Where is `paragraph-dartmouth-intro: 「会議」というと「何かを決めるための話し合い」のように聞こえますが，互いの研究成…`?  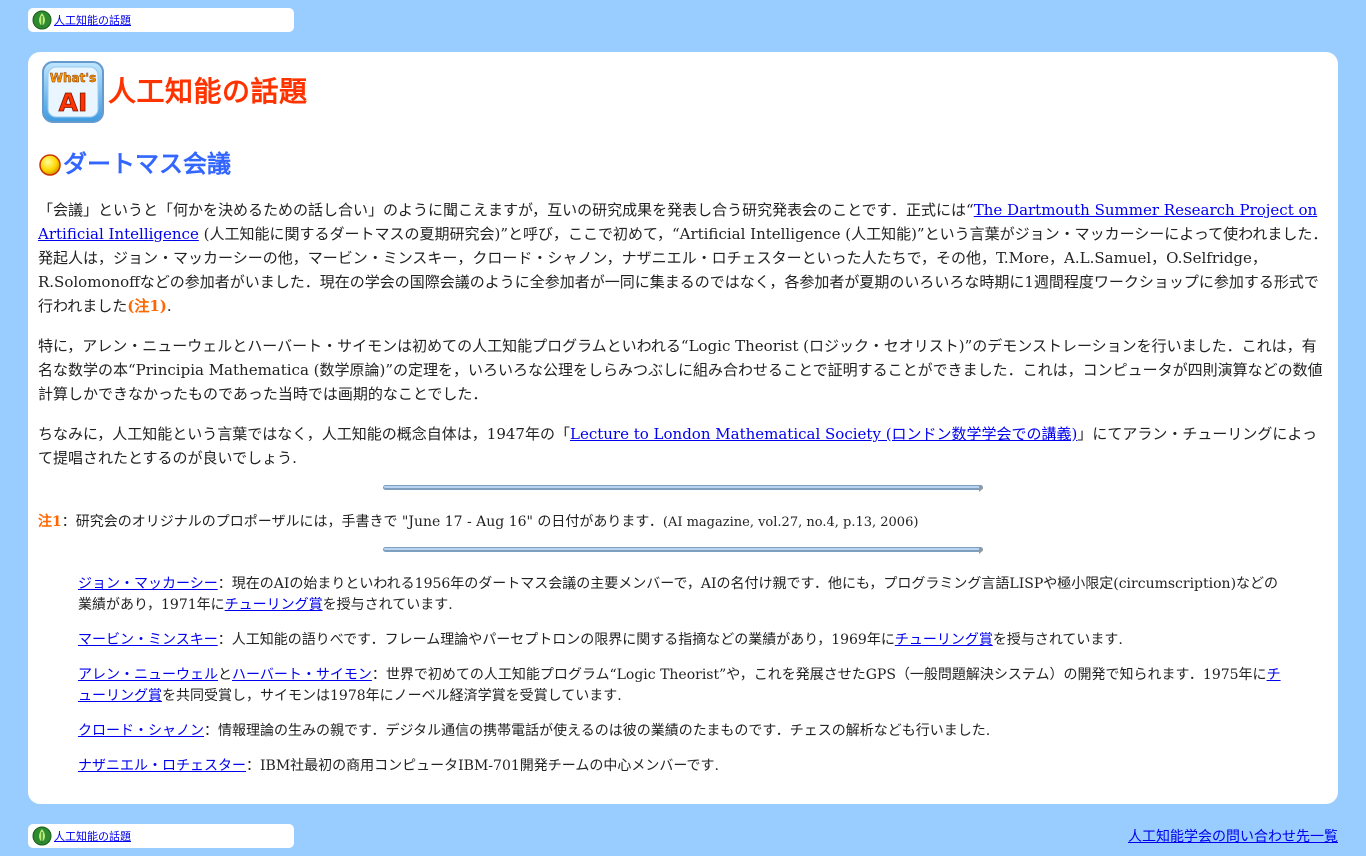 paragraph-dartmouth-intro: 「会議」というと「何かを決めるための話し合い」のように聞こえますが，互いの研究成… is located at coordinates (683, 258).